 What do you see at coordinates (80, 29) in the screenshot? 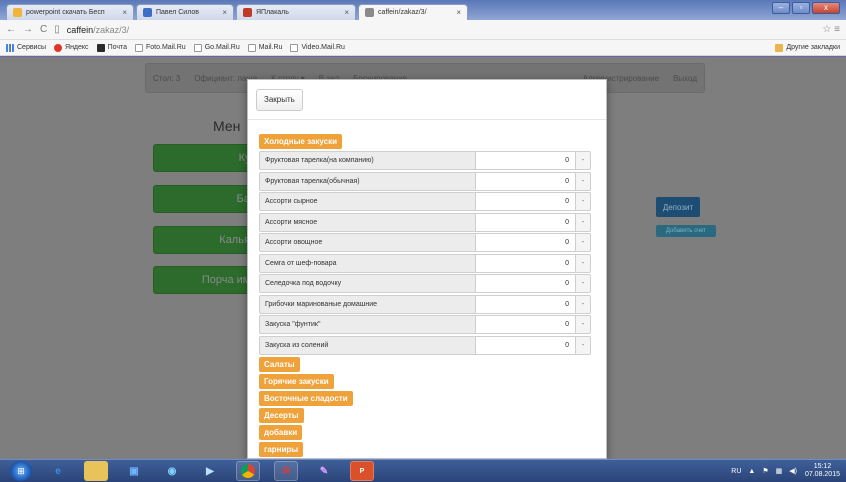
I see `url-host: caffein` at bounding box center [80, 29].